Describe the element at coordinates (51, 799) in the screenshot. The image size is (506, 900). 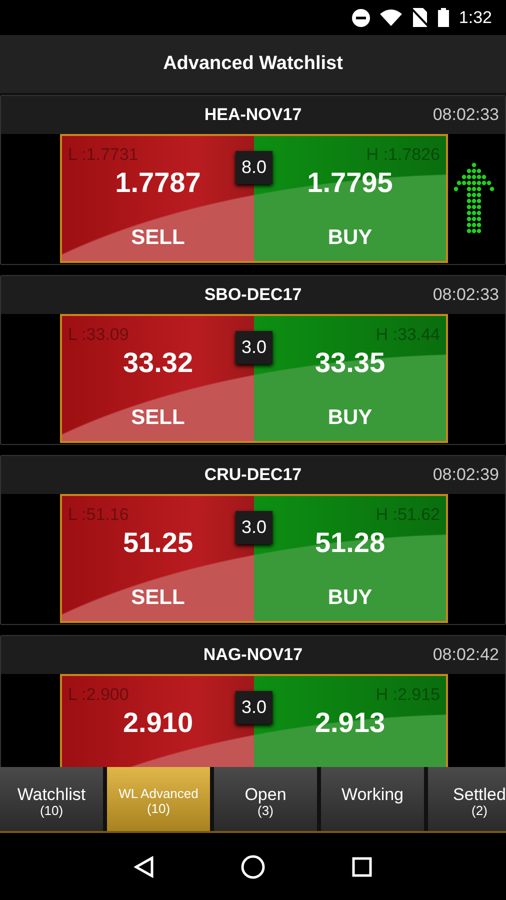
I see `tab: Watchlist (10)` at that location.